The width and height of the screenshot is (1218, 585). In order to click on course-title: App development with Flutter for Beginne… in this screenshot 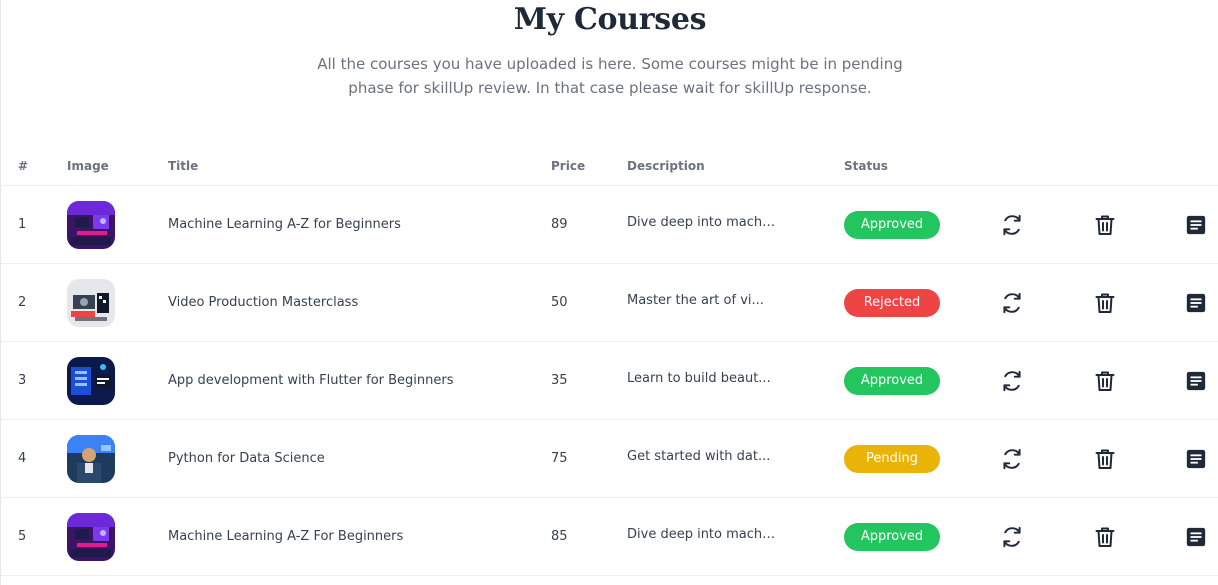, I will do `click(311, 380)`.